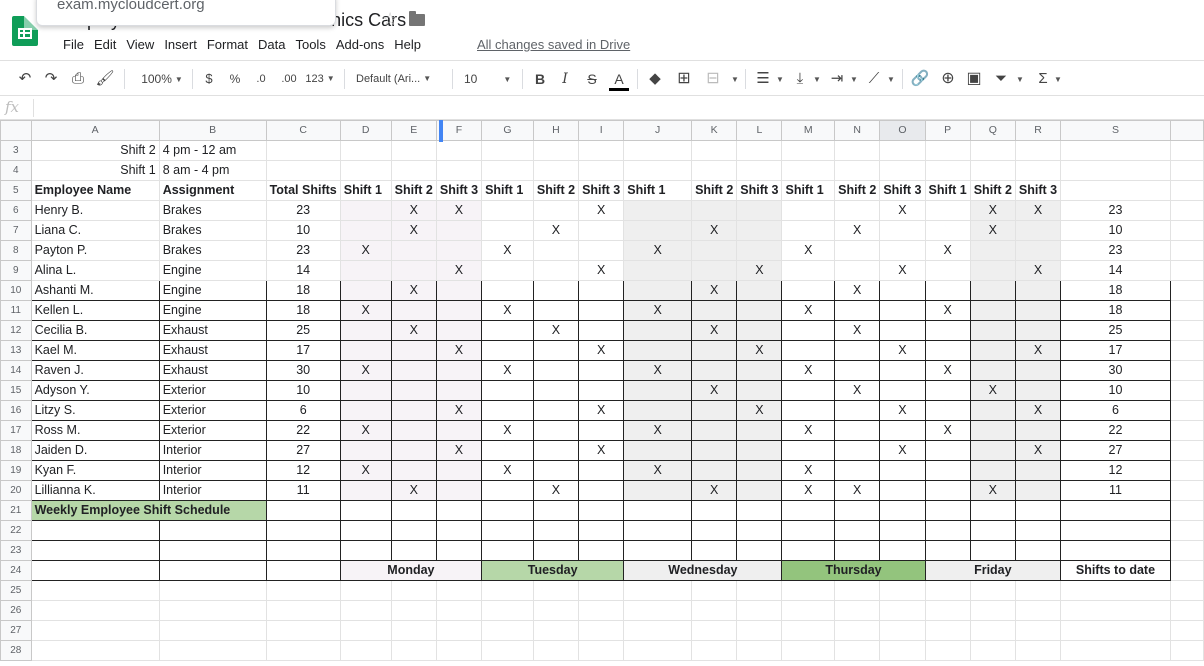 This screenshot has height=666, width=1204. I want to click on row-header-17: 17, so click(16, 430).